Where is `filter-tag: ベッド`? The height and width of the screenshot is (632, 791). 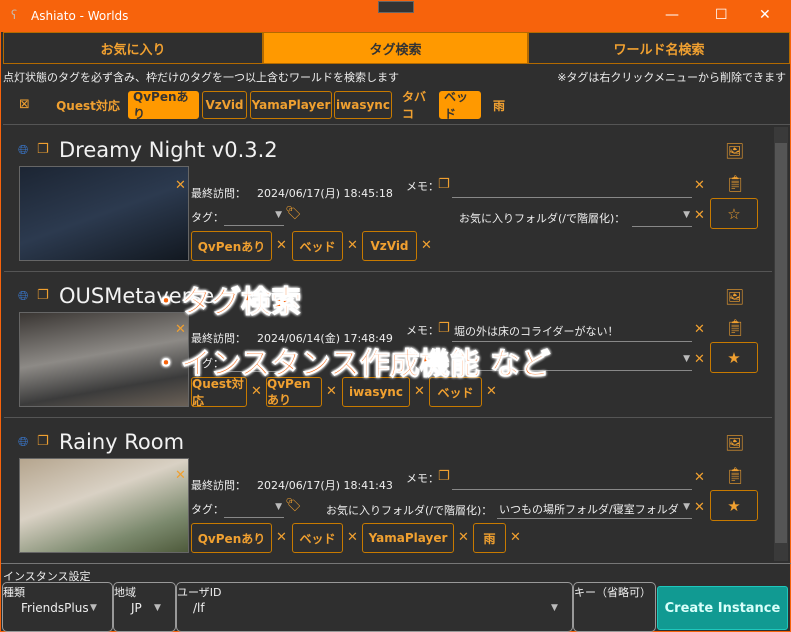 filter-tag: ベッド is located at coordinates (460, 105).